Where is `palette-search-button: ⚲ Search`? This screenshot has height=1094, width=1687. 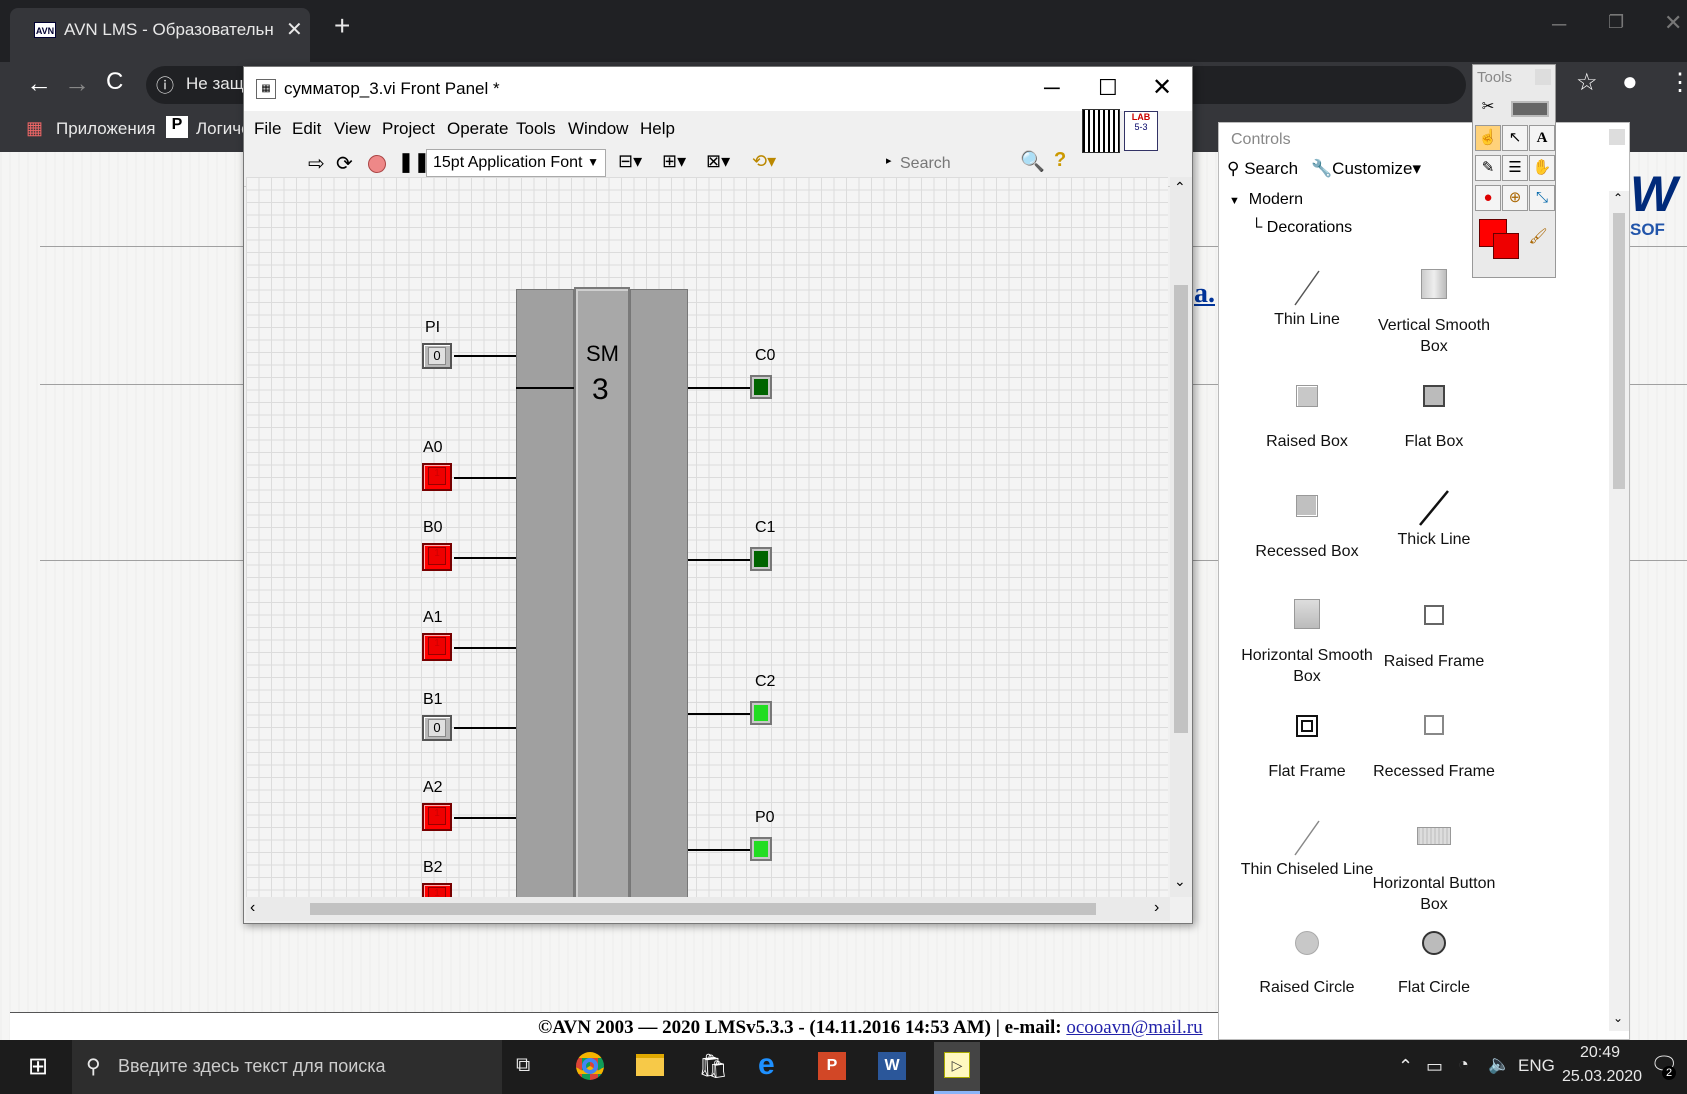
palette-search-button: ⚲ Search is located at coordinates (1262, 169).